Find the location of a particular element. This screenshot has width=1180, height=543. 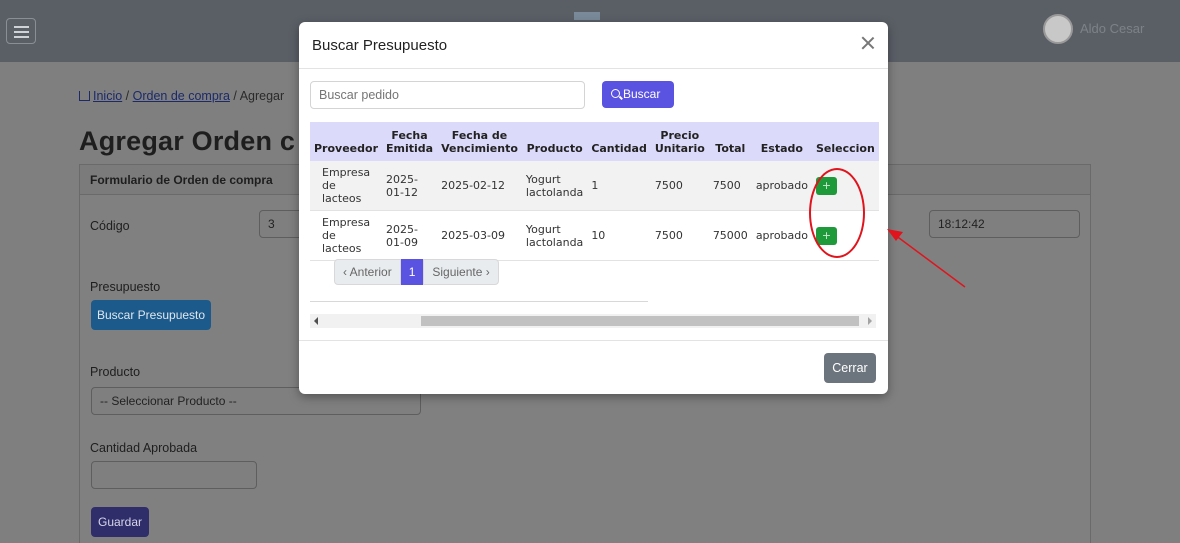

annotation-arrow-icon is located at coordinates (926, 258).